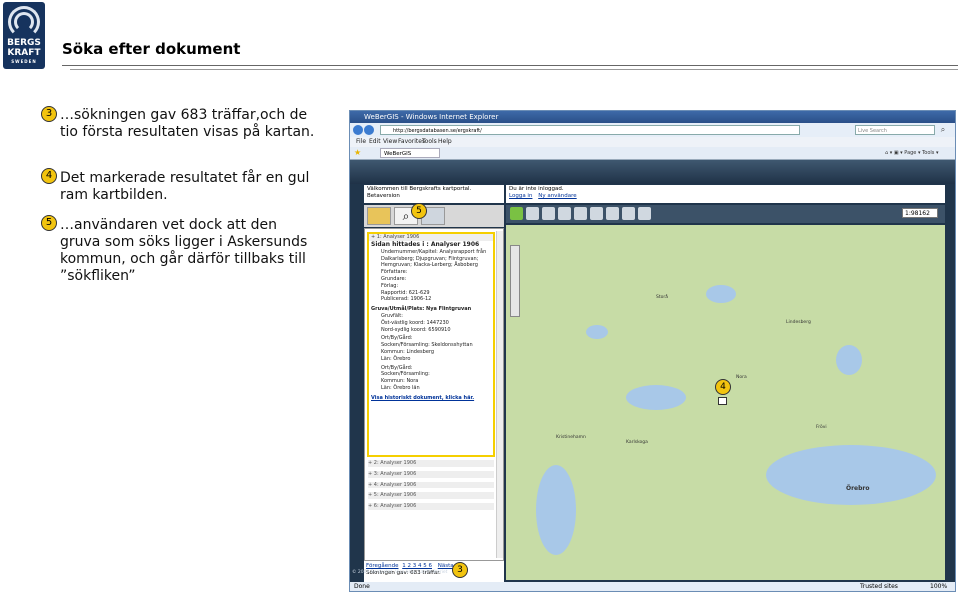 Image resolution: width=960 pixels, height=593 pixels. I want to click on page-title: Söka efter dokument, so click(151, 49).